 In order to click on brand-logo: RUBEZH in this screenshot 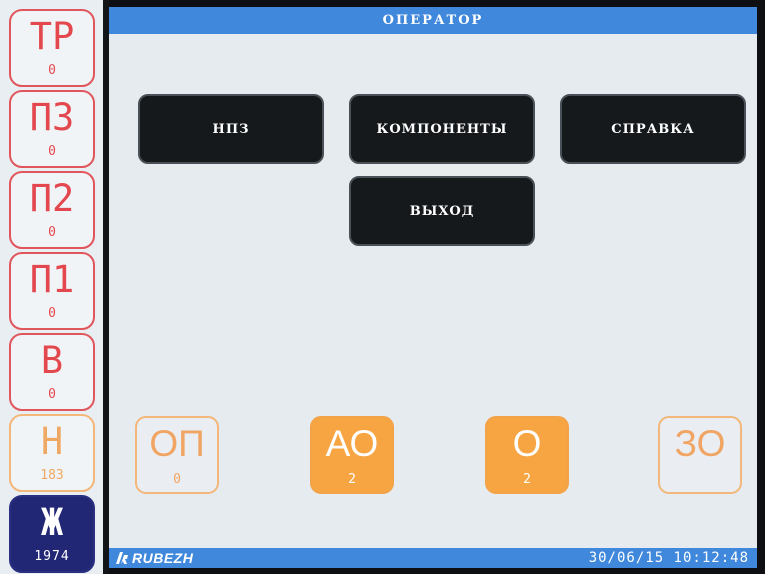, I will do `click(154, 558)`.